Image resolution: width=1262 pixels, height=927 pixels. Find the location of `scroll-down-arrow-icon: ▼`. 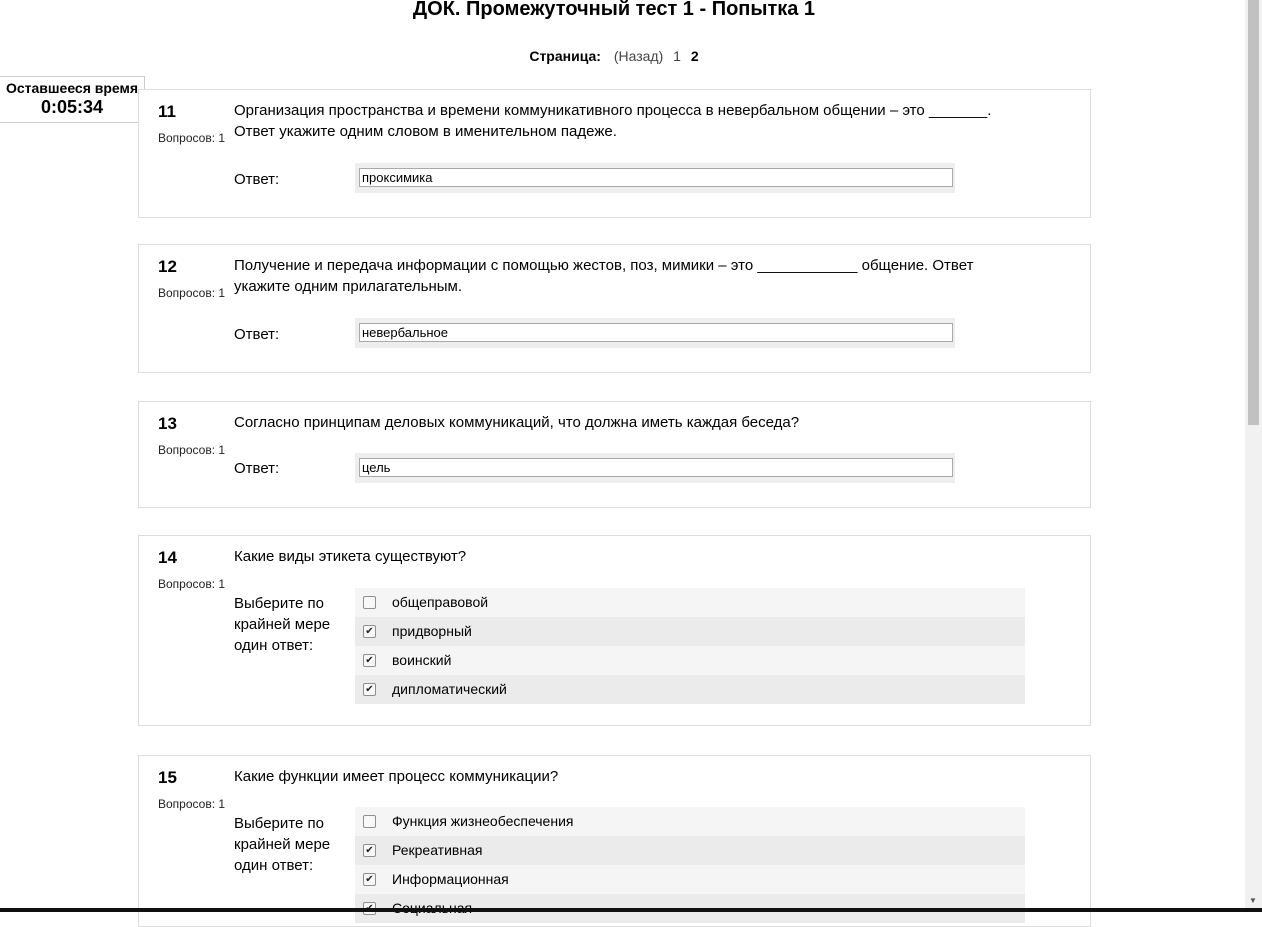

scroll-down-arrow-icon: ▼ is located at coordinates (1253, 900).